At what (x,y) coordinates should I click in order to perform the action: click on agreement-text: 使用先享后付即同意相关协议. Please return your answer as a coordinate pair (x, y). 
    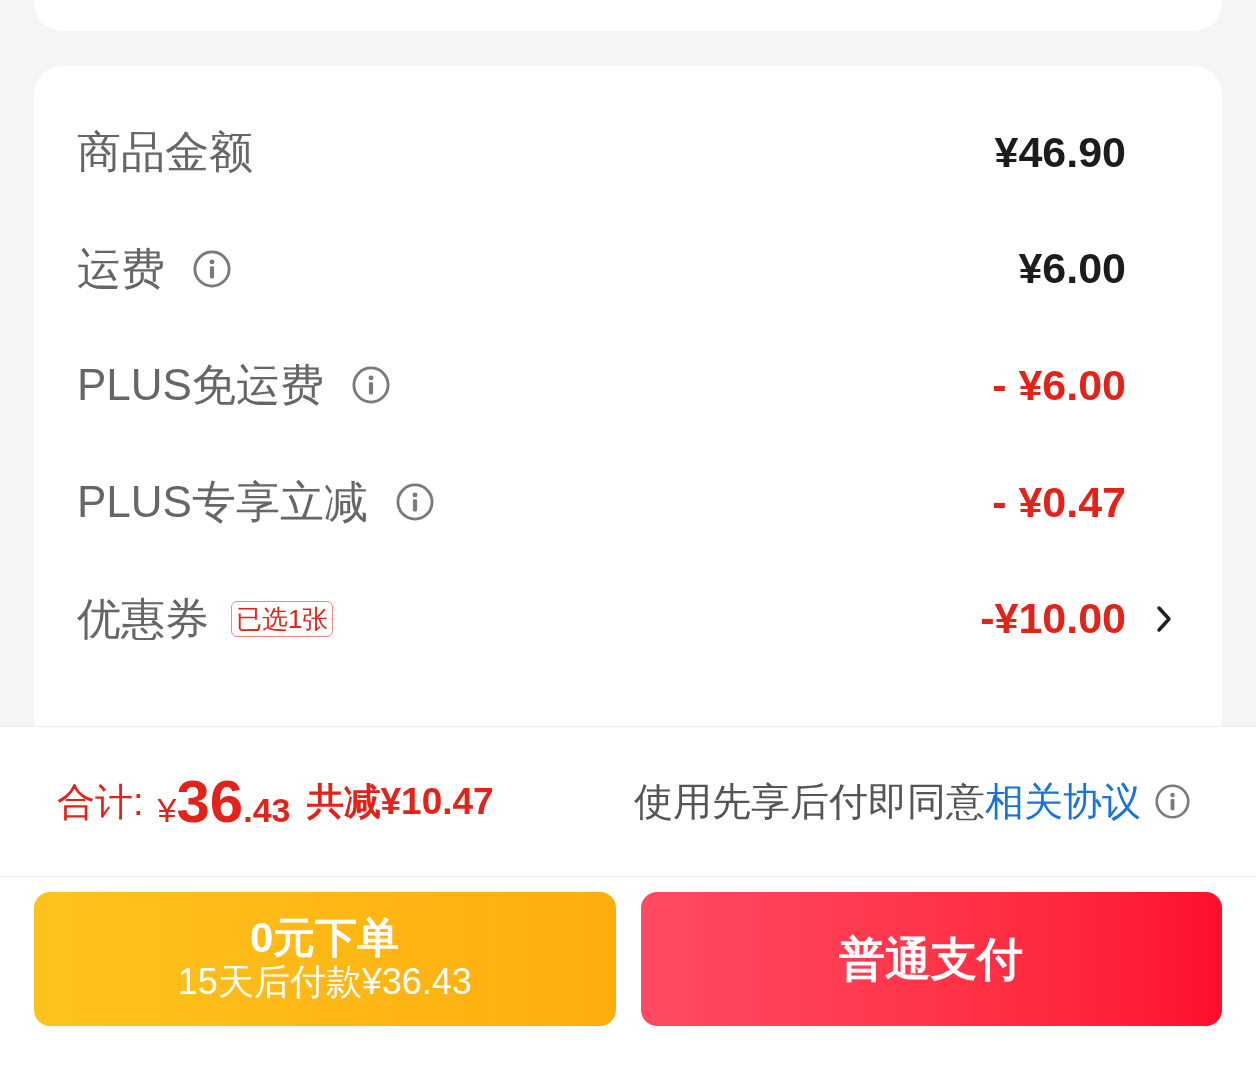
    Looking at the image, I should click on (887, 801).